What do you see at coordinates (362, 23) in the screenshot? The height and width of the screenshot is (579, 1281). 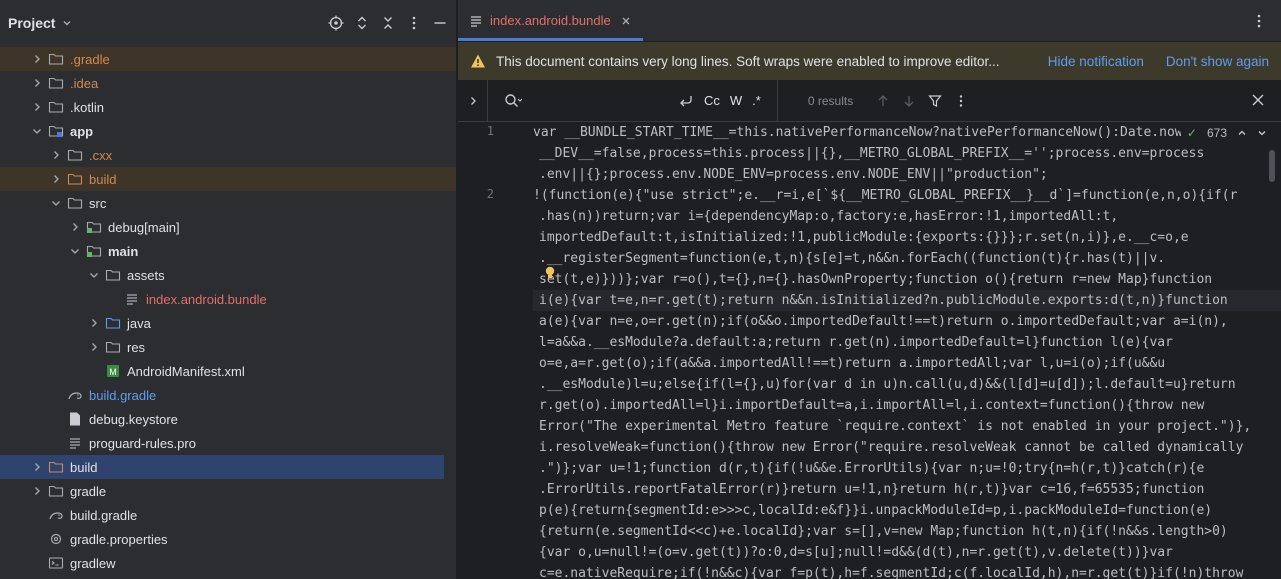 I see `expand-all-icon` at bounding box center [362, 23].